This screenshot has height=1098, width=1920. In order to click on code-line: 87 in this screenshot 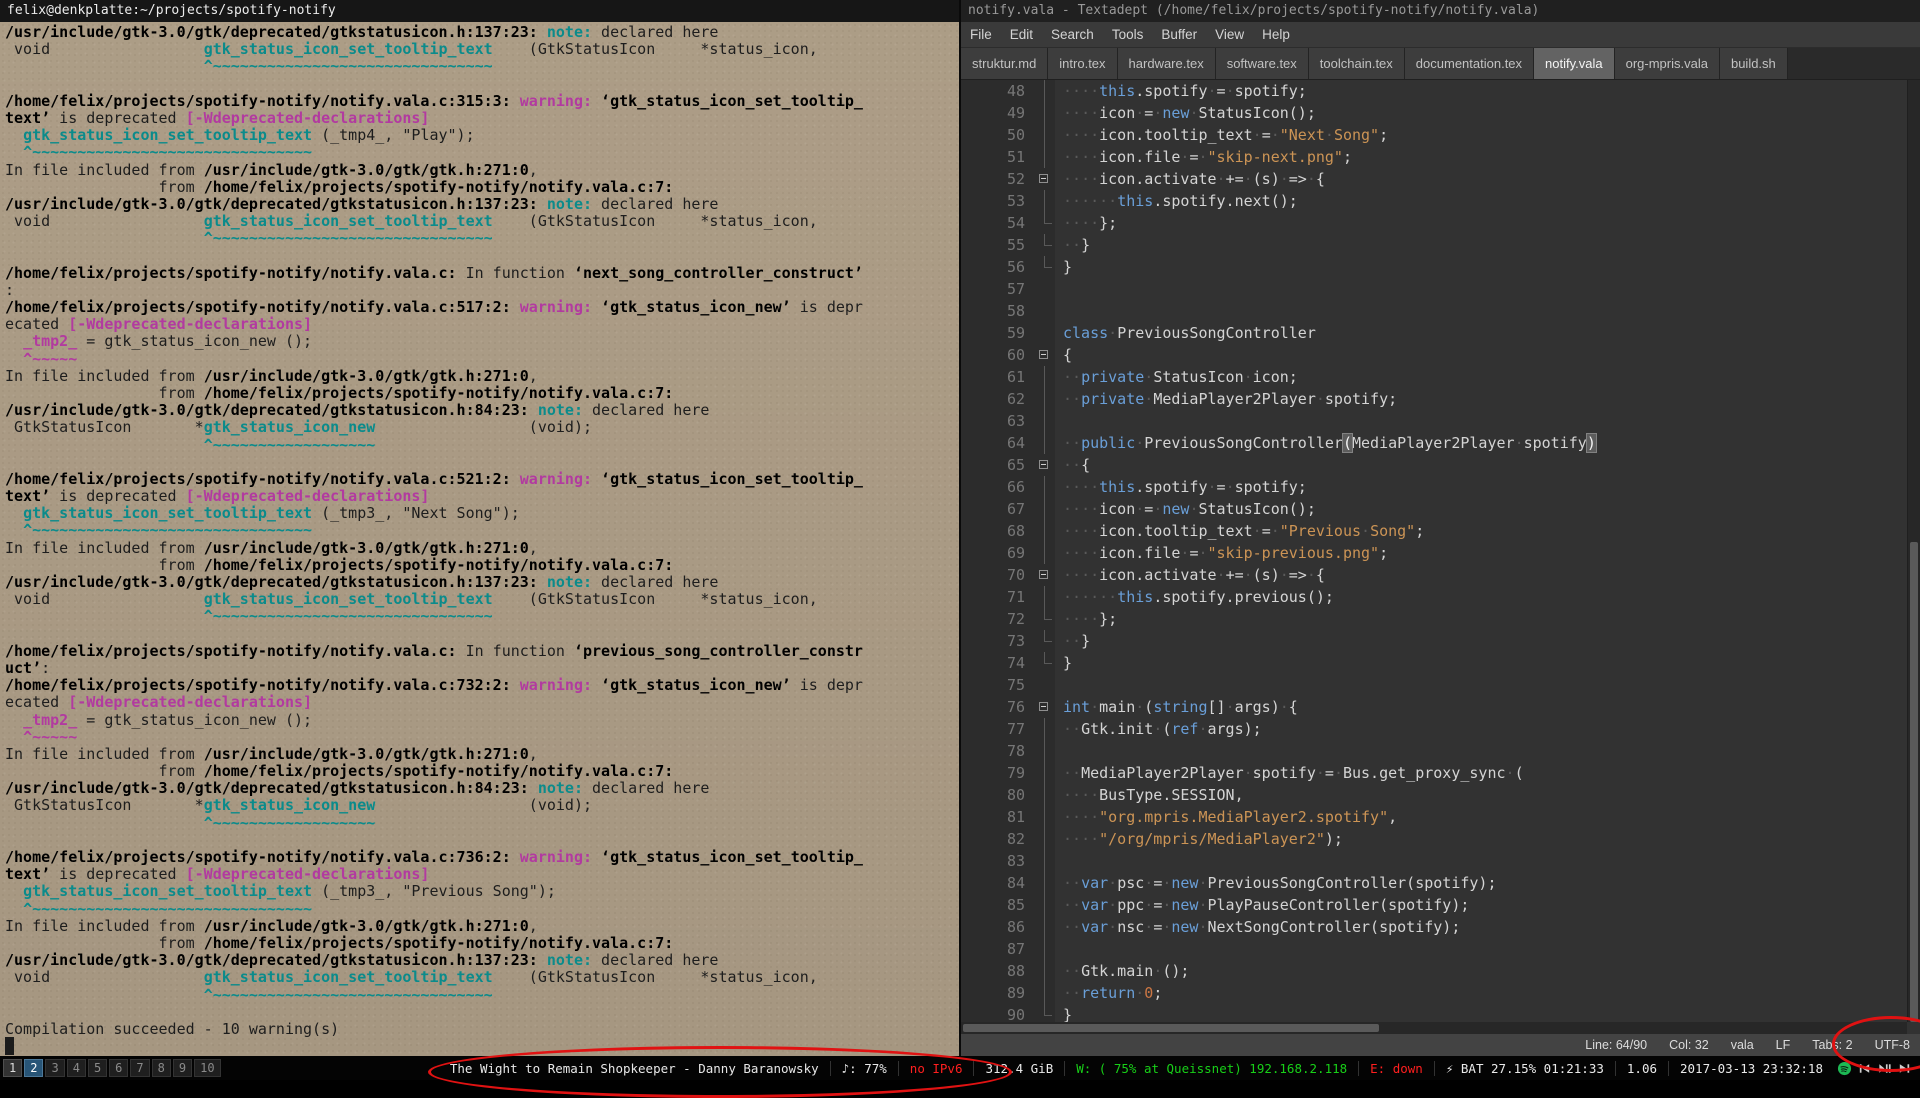, I will do `click(1434, 949)`.